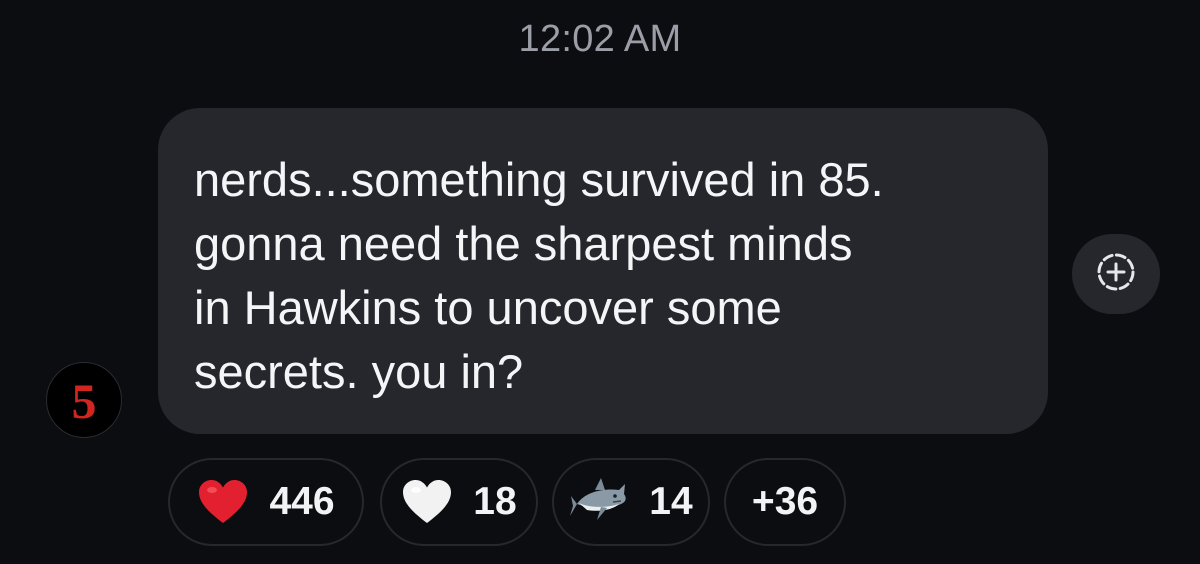  Describe the element at coordinates (488, 307) in the screenshot. I see `message-line: in Hawkins to uncover some` at that location.